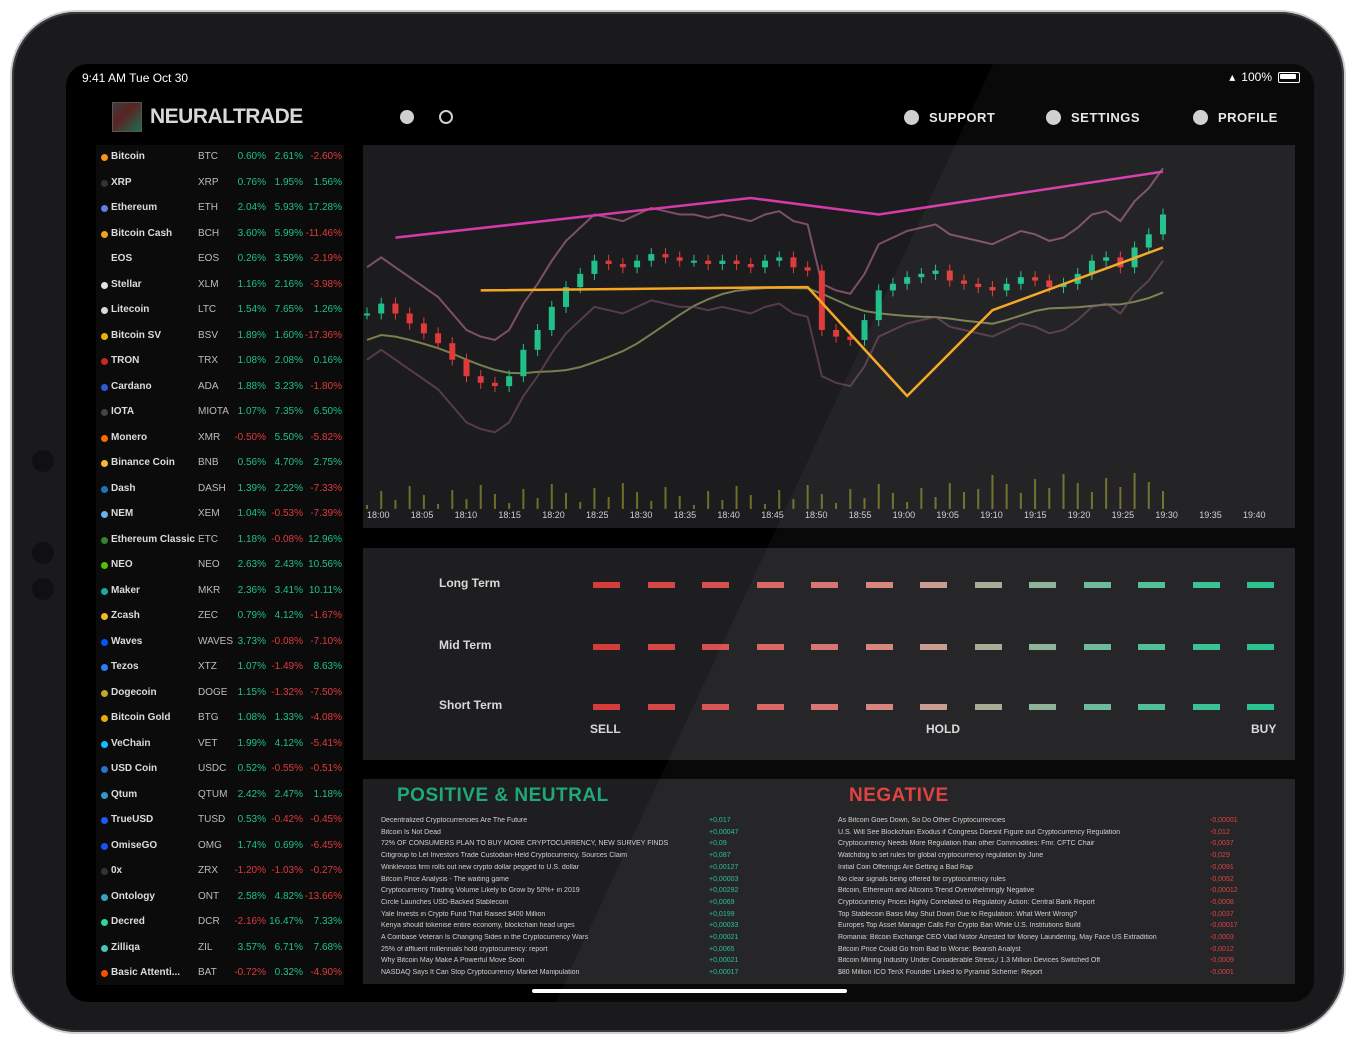 Image resolution: width=1356 pixels, height=1044 pixels. What do you see at coordinates (407, 117) in the screenshot?
I see `rocket-icon` at bounding box center [407, 117].